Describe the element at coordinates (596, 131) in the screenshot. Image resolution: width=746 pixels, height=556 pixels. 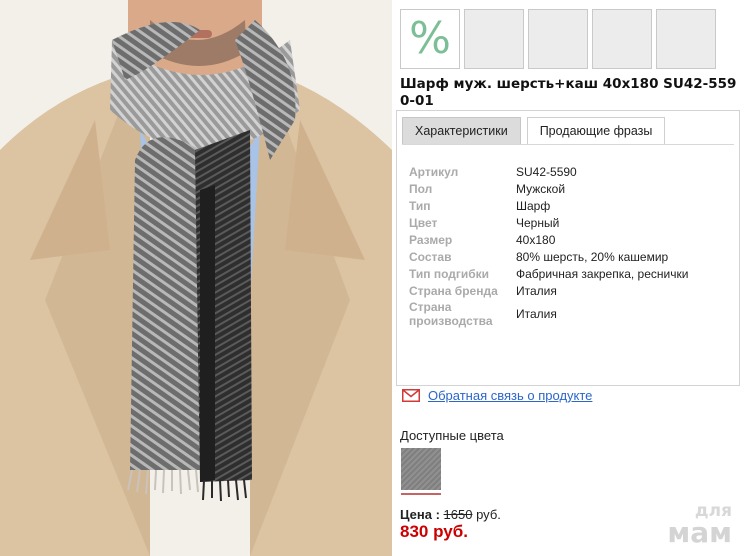
I see `tab-selling-phrases: Продающие фразы` at that location.